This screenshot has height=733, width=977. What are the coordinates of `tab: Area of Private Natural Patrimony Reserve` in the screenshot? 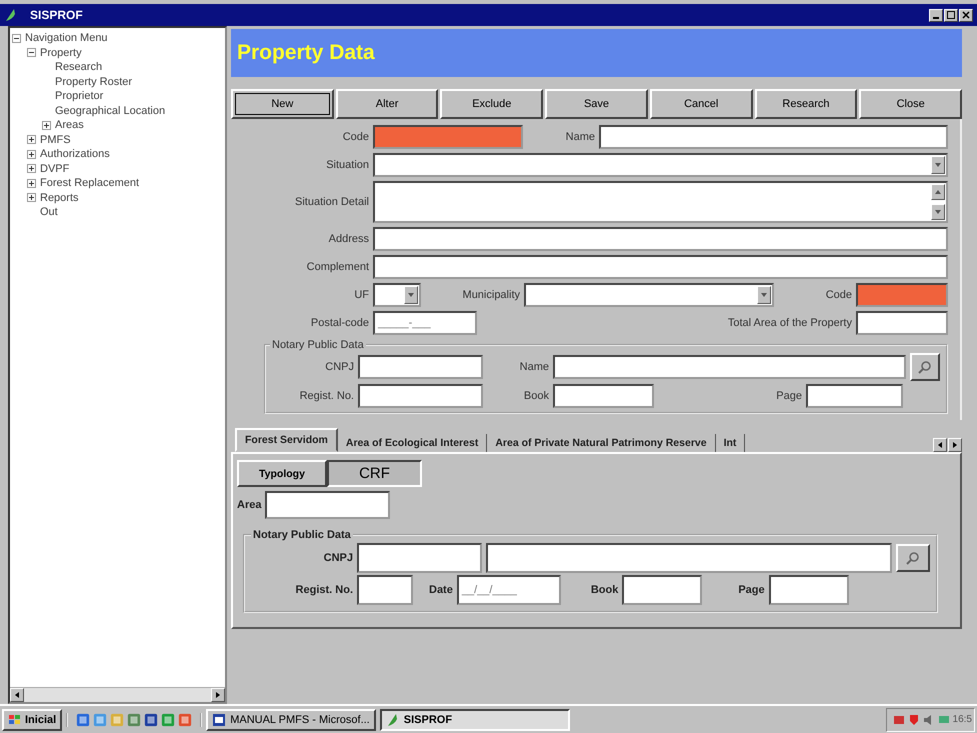 It's located at (601, 443).